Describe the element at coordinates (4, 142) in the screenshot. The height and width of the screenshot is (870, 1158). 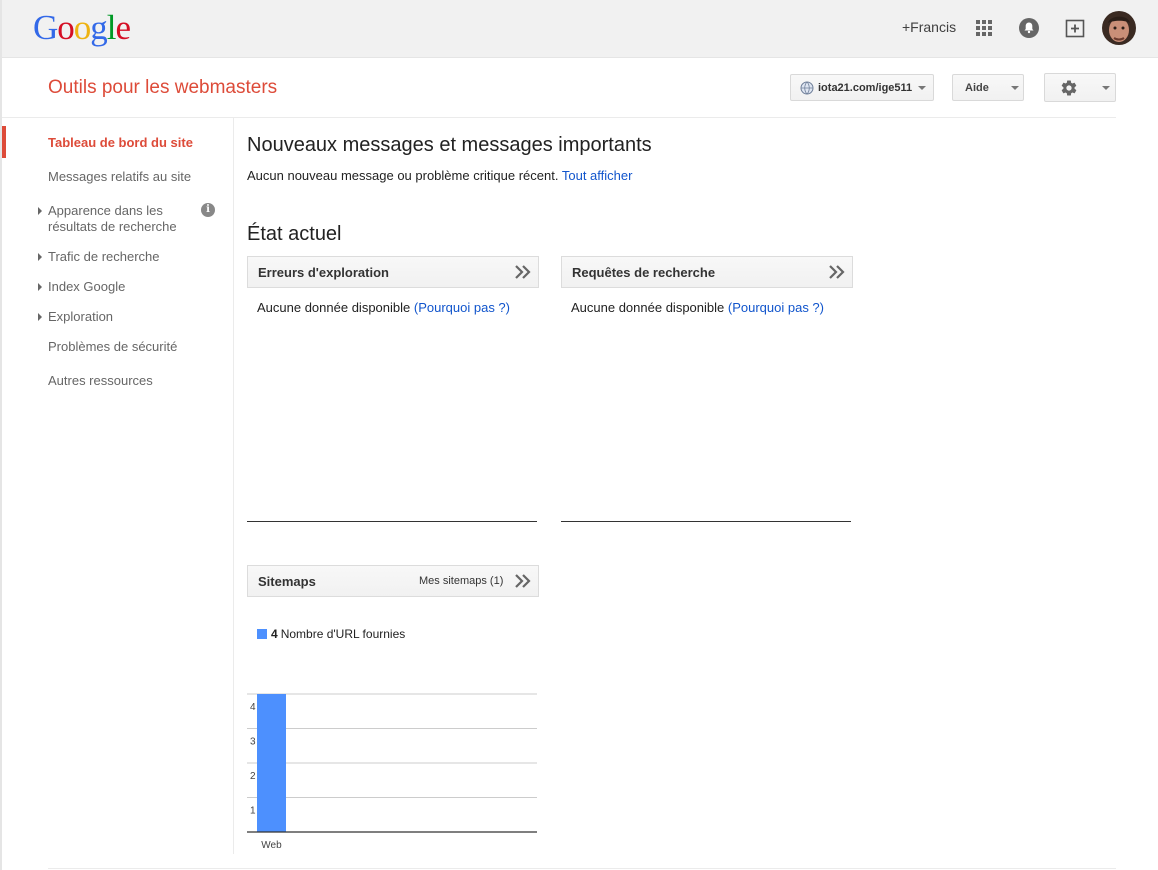
I see `active-indicator` at that location.